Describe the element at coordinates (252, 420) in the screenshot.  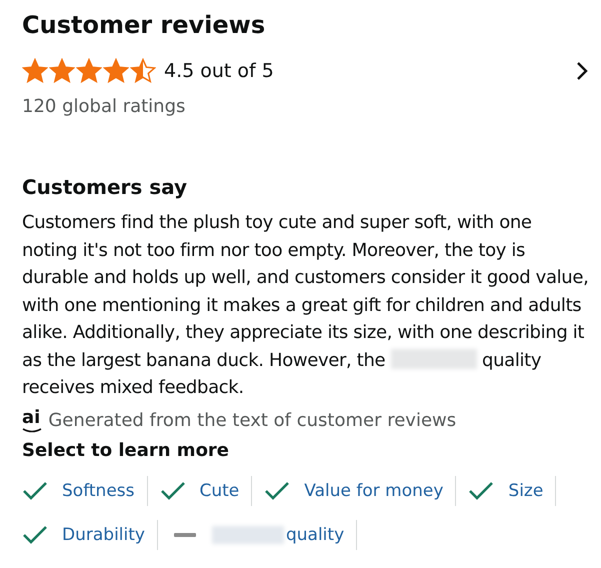
I see `ai-note: Generated from the text of customer reviews` at that location.